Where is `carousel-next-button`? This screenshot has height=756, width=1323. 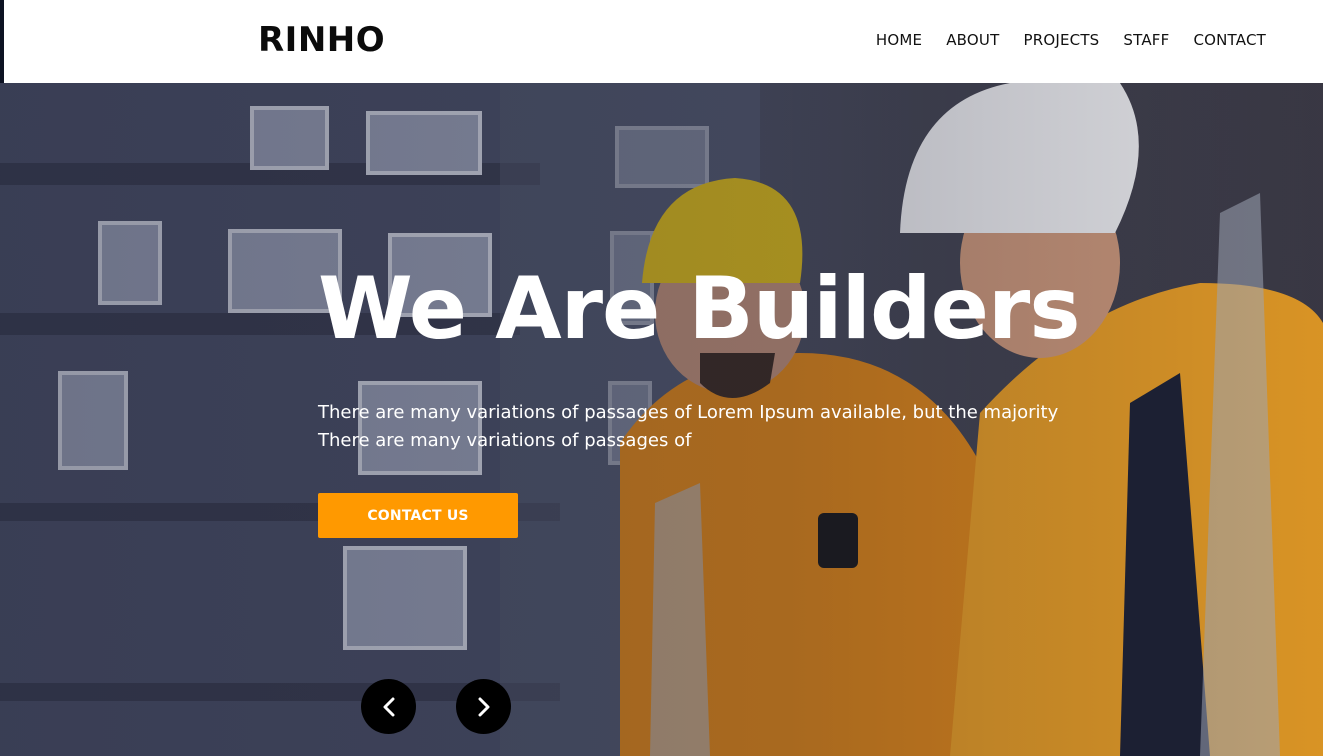 carousel-next-button is located at coordinates (483, 706).